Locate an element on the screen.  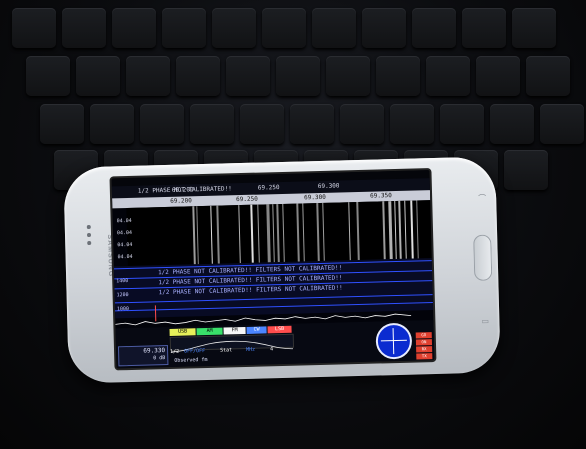
frequency-display: 69.330 0 dB is located at coordinates (143, 356).